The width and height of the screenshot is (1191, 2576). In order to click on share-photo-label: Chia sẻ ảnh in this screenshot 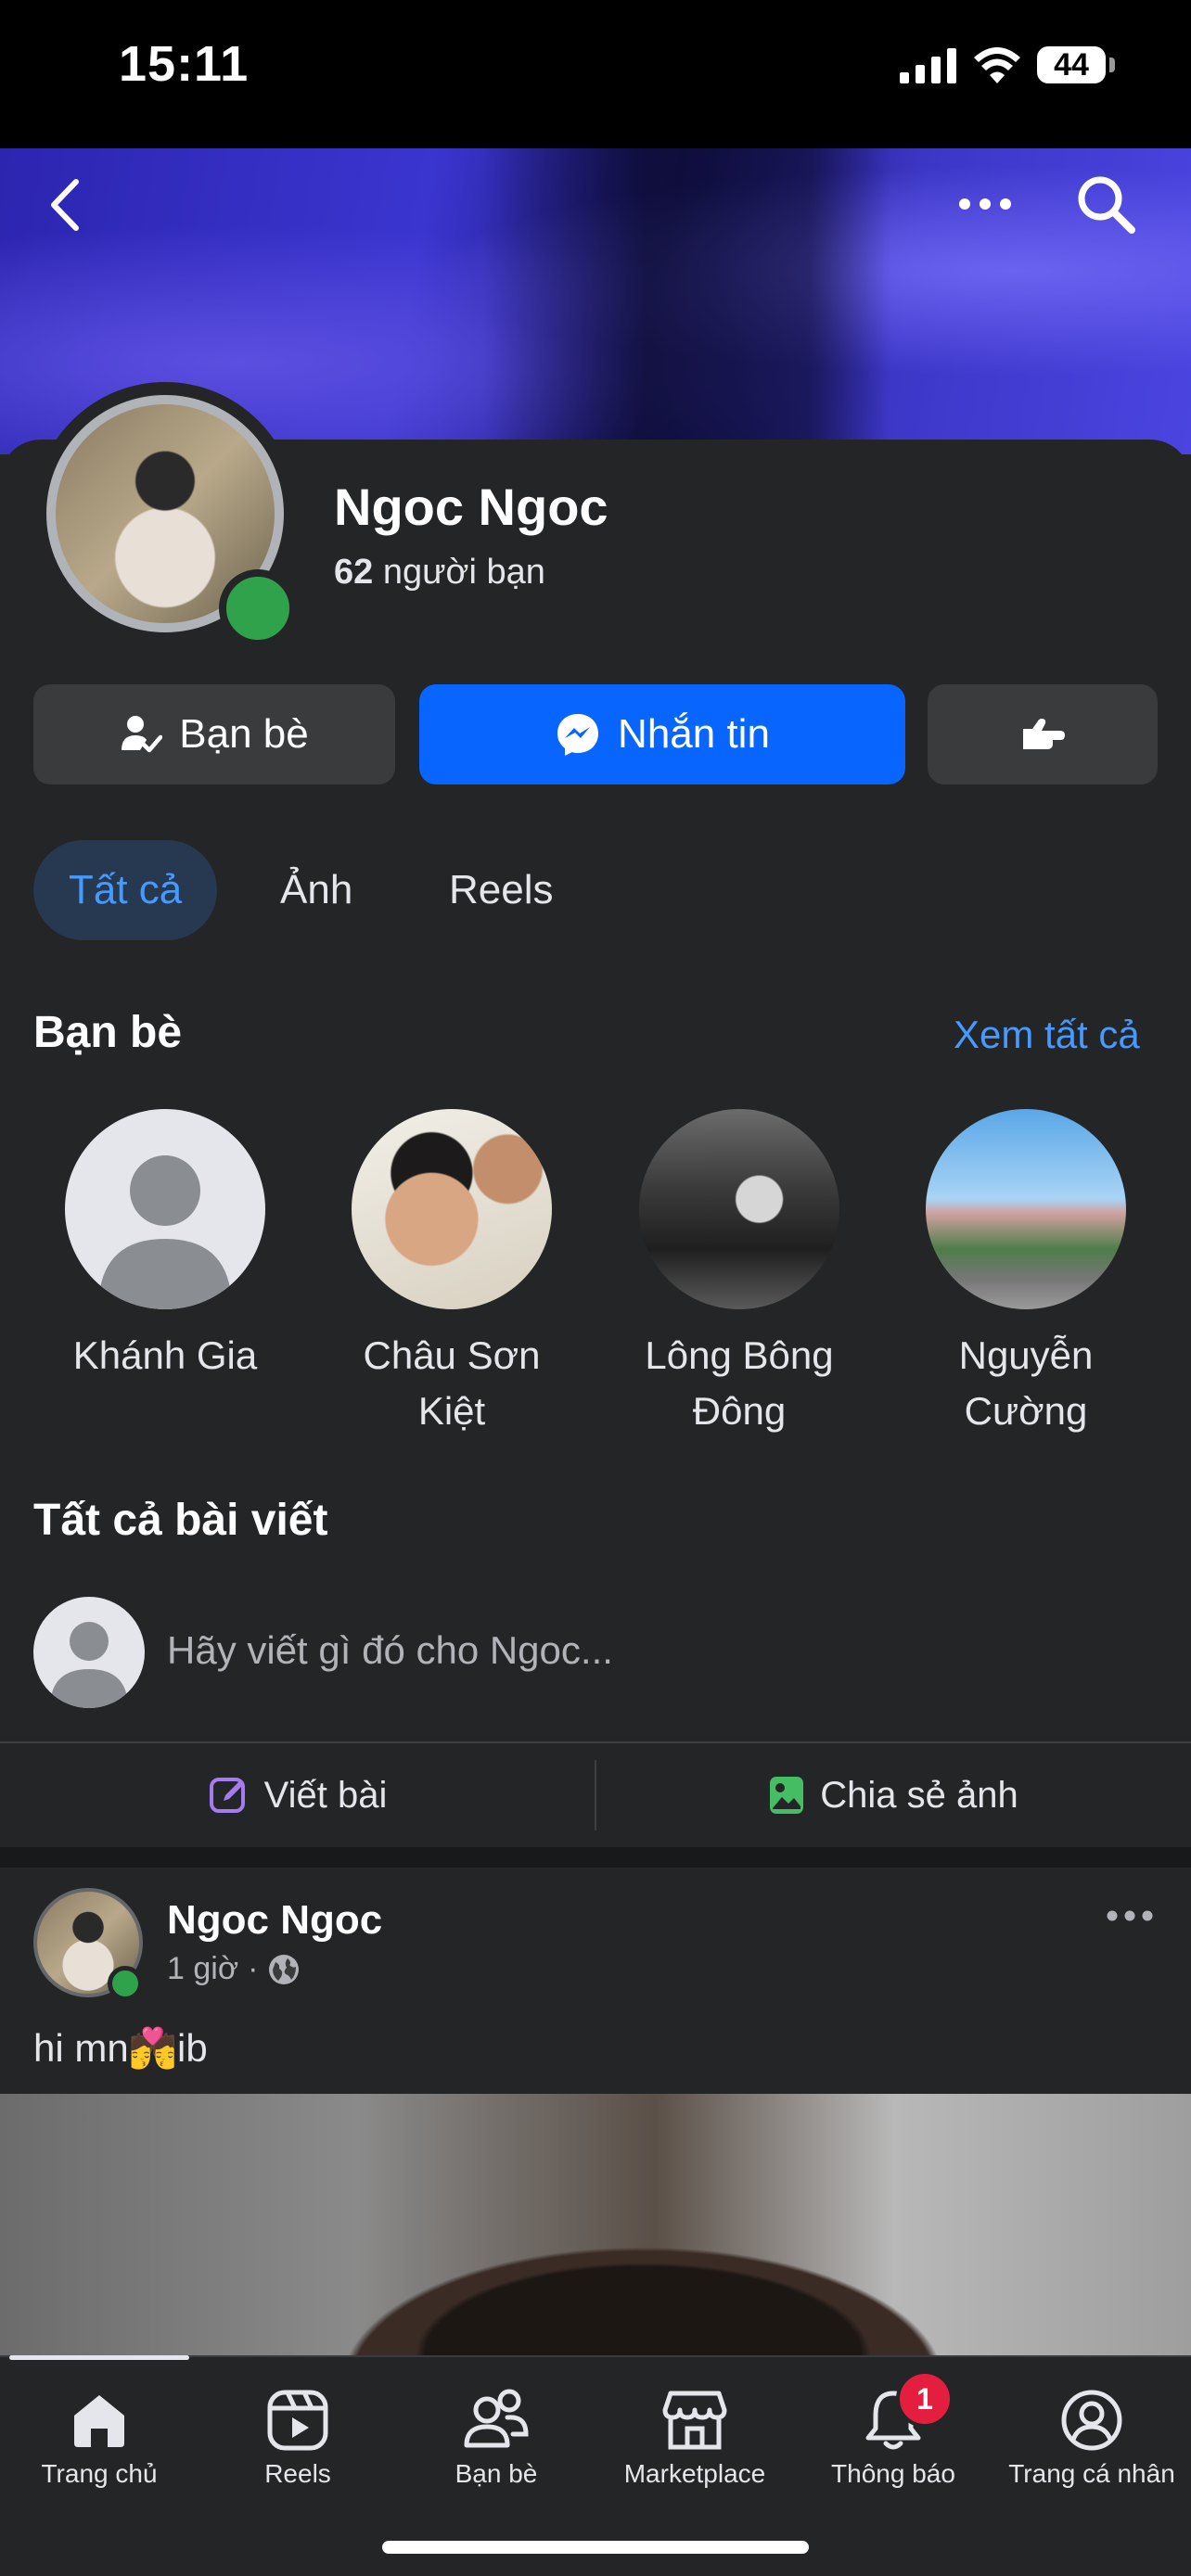, I will do `click(919, 1795)`.